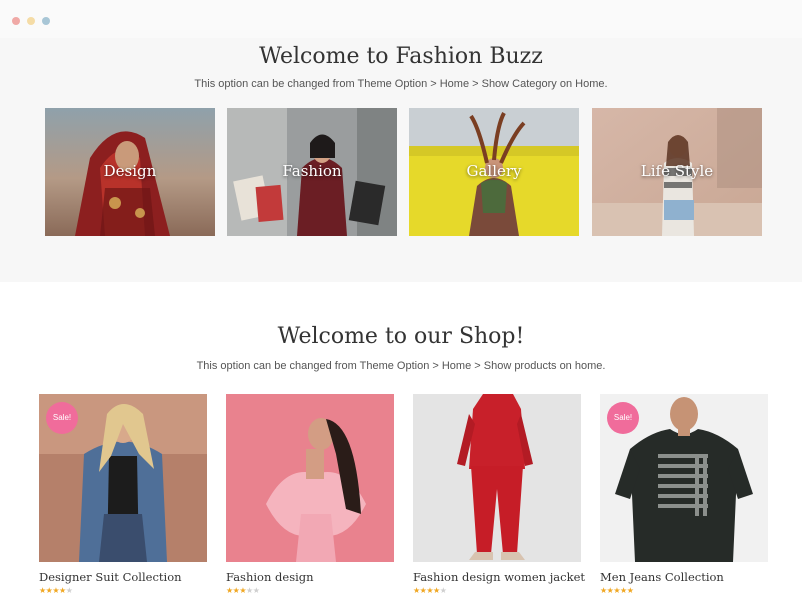 This screenshot has width=802, height=602. I want to click on window-minimize-button, so click(31, 21).